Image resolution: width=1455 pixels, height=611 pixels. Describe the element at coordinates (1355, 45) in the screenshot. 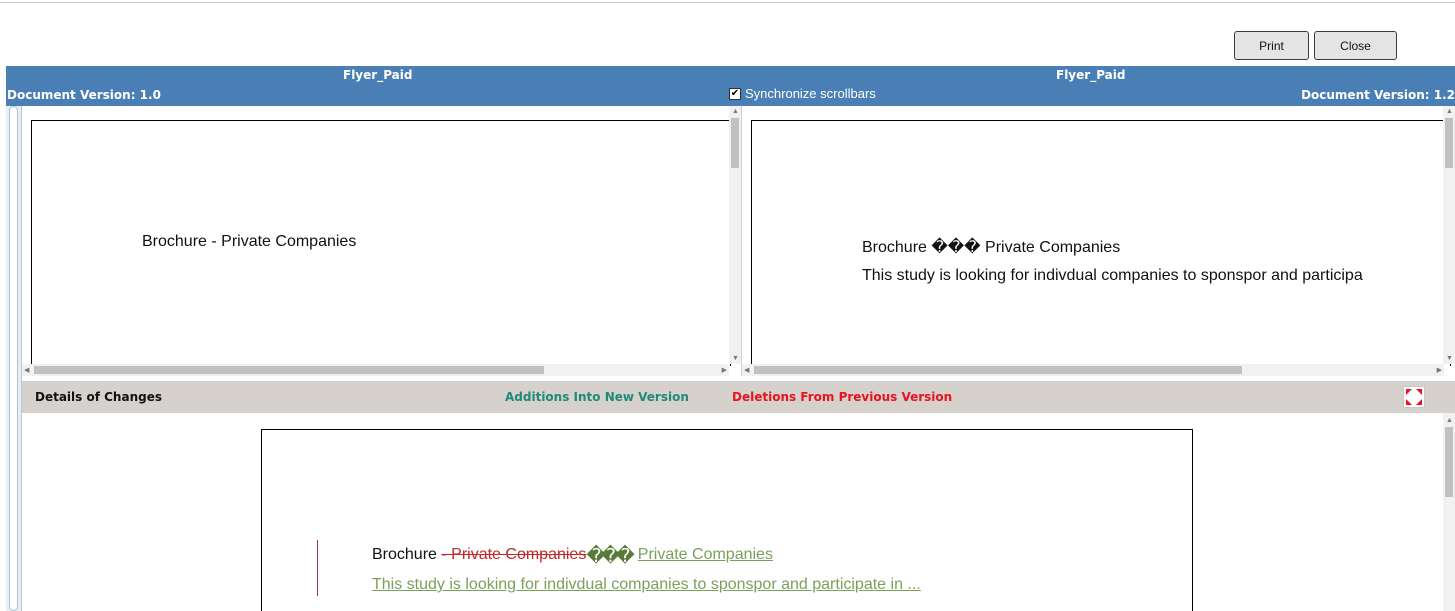

I see `close-button: Close` at that location.